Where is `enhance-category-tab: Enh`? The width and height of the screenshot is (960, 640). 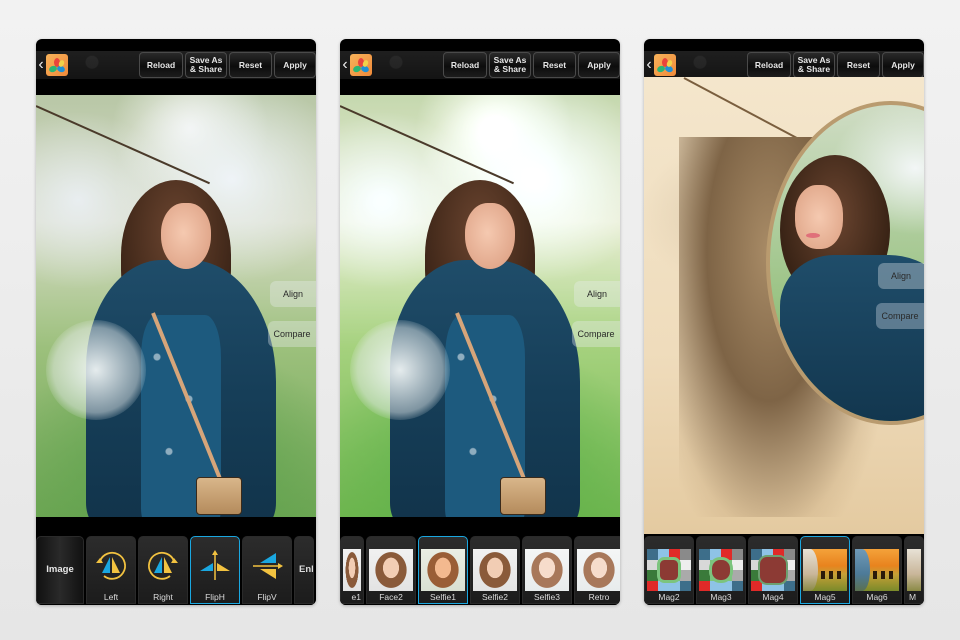
enhance-category-tab: Enh is located at coordinates (304, 570).